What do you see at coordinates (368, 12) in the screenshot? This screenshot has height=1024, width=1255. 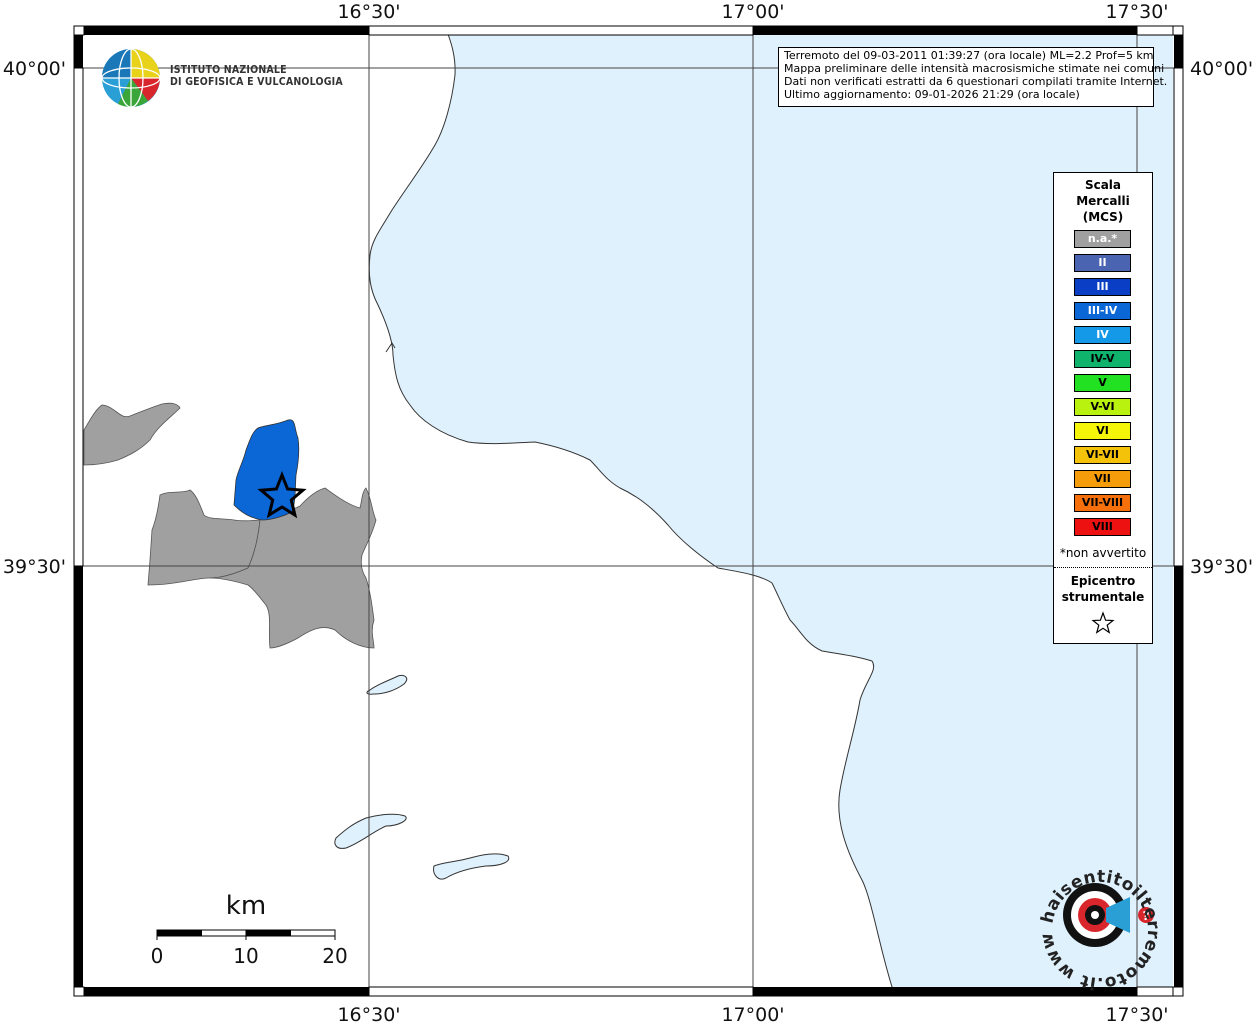 I see `top-tick-1: 16°30'` at bounding box center [368, 12].